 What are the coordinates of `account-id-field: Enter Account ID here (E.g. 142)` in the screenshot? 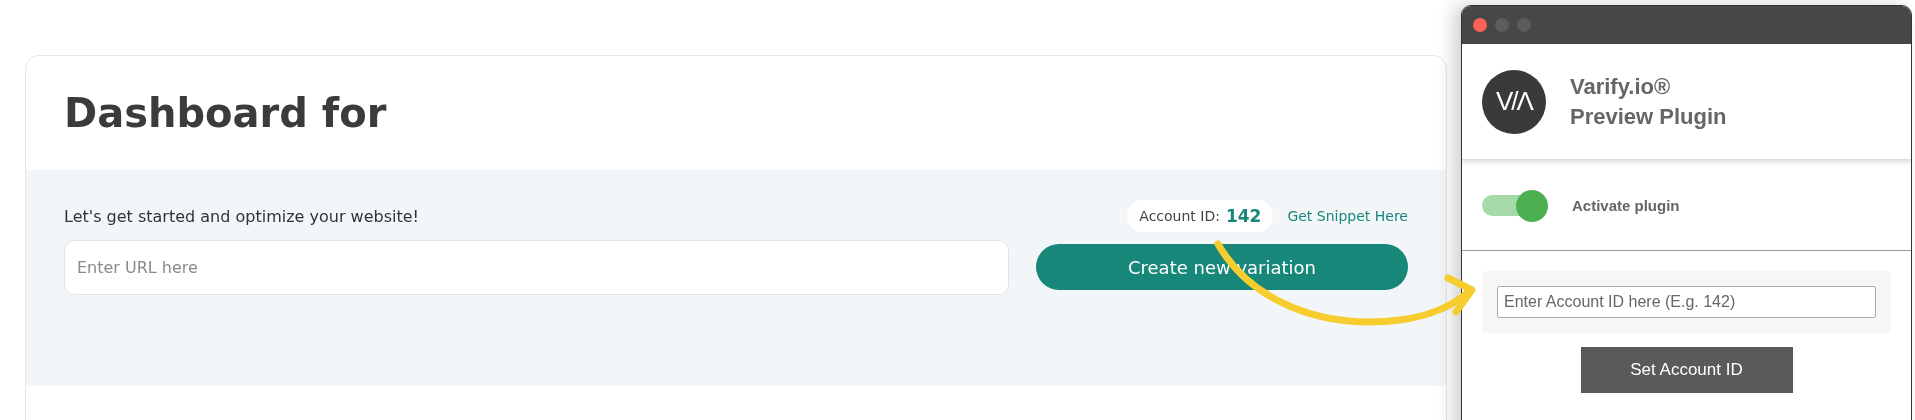 It's located at (1686, 302).